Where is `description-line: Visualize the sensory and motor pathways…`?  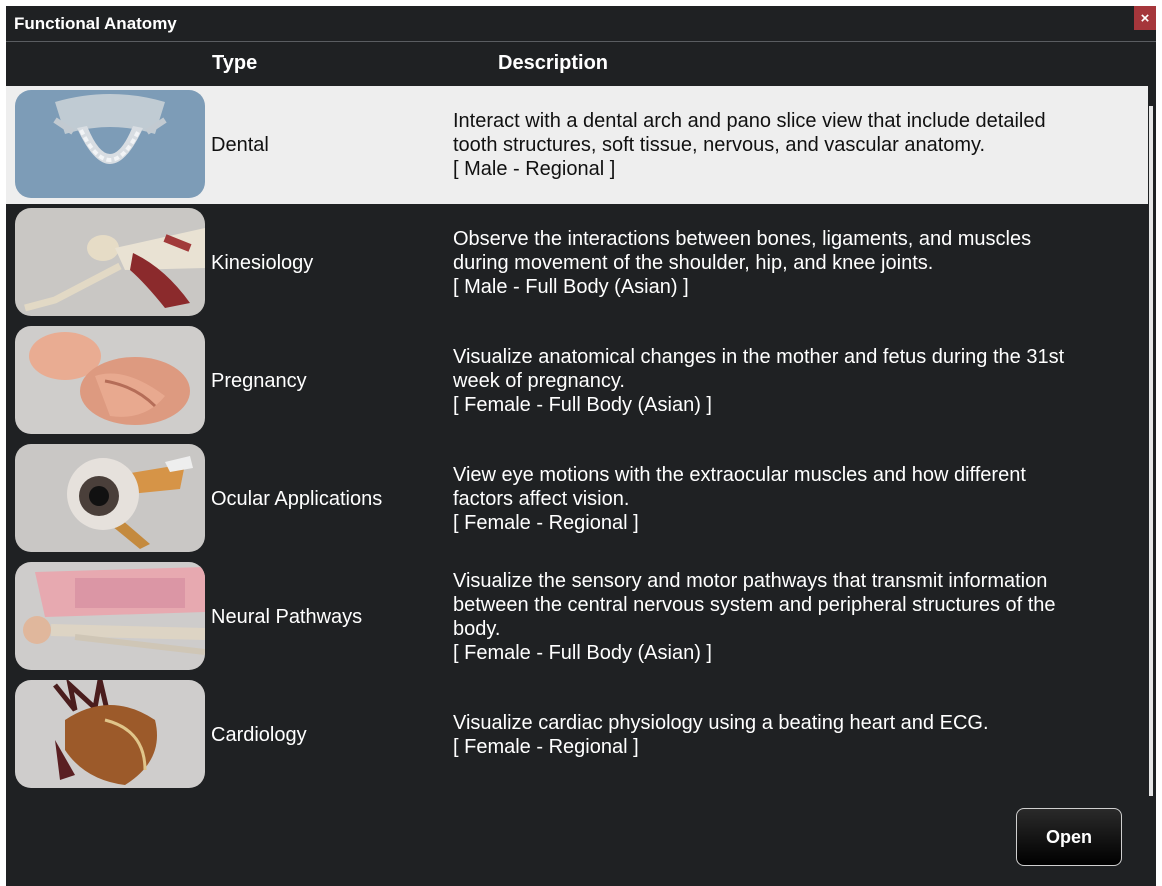
description-line: Visualize the sensory and motor pathways… is located at coordinates (750, 581).